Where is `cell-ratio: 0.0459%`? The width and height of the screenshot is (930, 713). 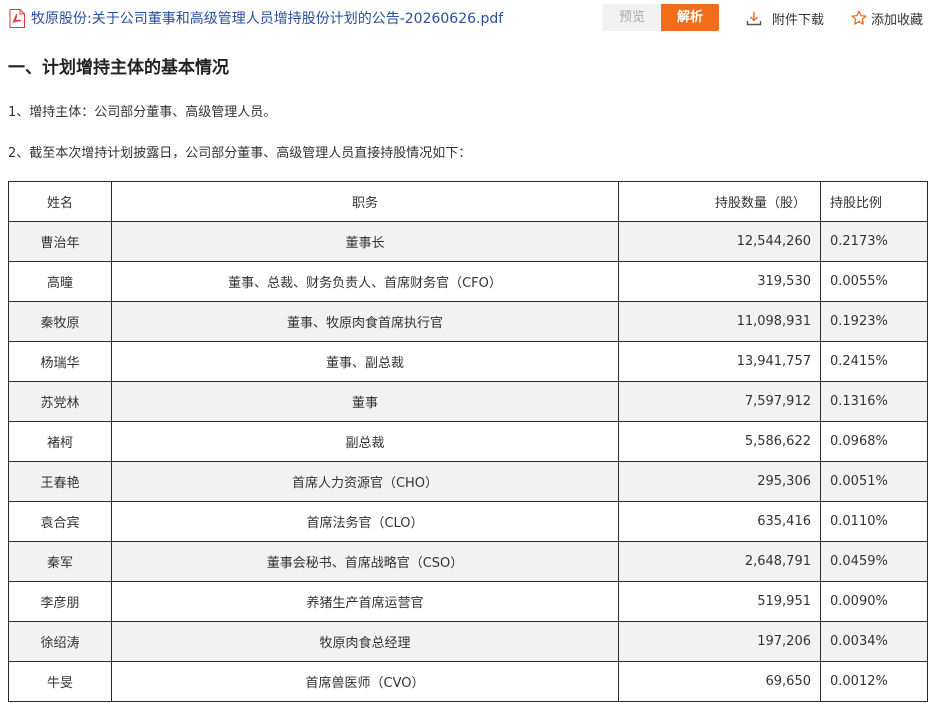 cell-ratio: 0.0459% is located at coordinates (874, 561).